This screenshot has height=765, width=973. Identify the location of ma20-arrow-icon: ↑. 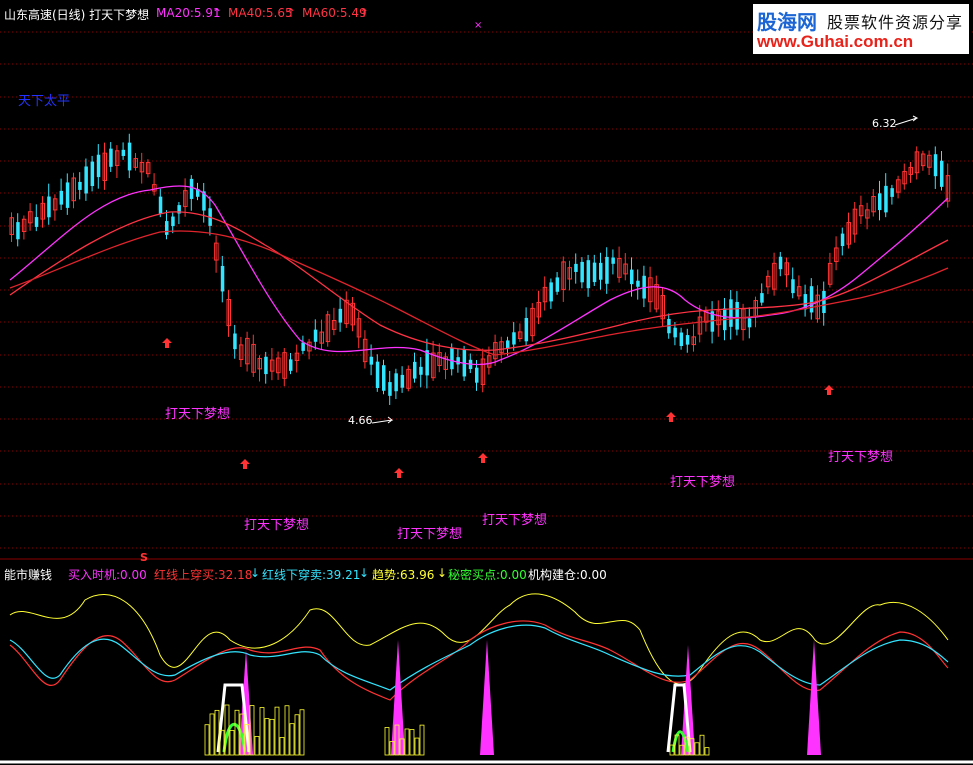
(217, 13).